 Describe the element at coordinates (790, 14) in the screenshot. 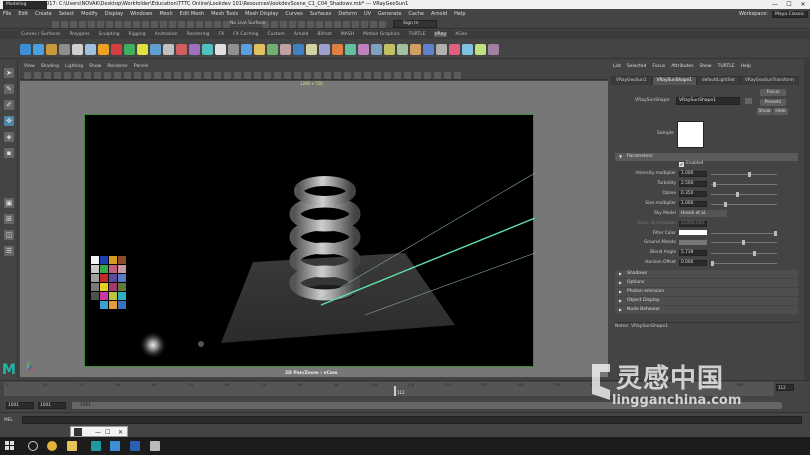

I see `workspace-dropdown: Maya Classic` at that location.